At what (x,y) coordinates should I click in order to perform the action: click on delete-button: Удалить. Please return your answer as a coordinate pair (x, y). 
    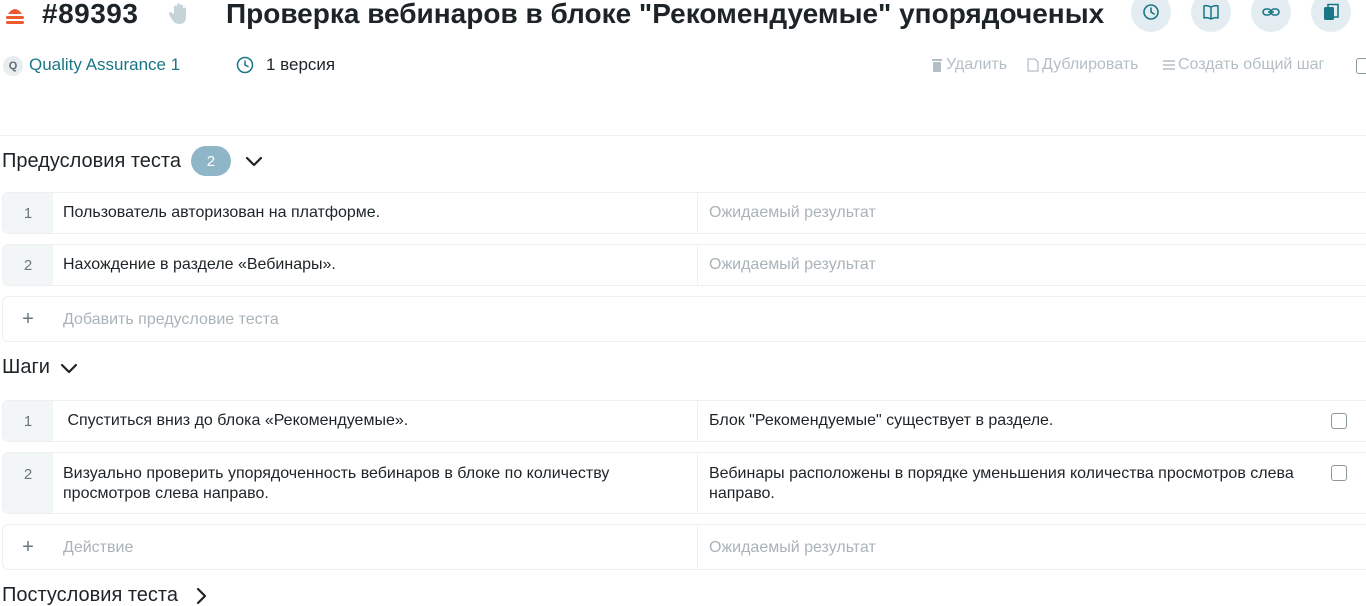
    Looking at the image, I should click on (969, 65).